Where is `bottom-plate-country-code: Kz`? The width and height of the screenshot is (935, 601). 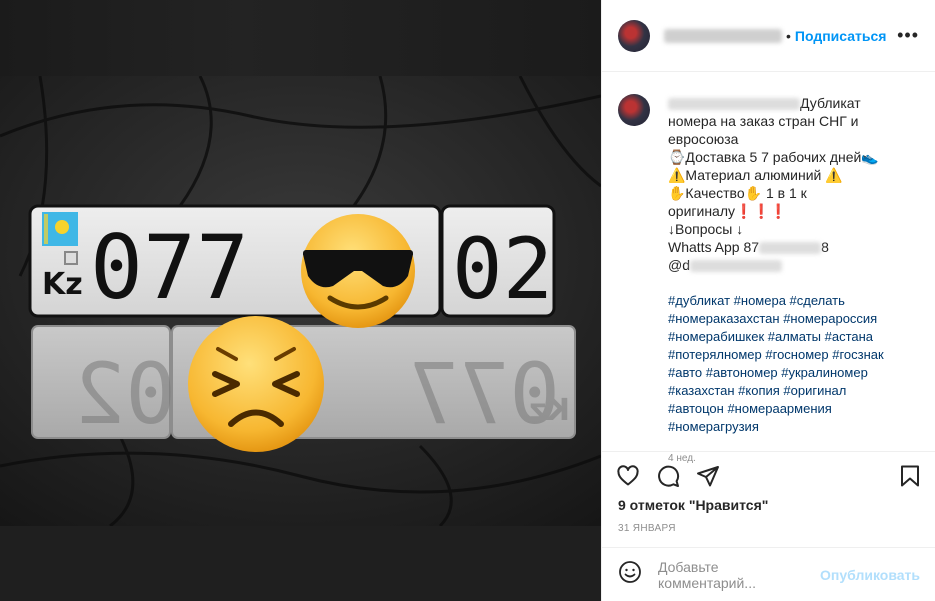
bottom-plate-country-code: Kz is located at coordinates (549, 410).